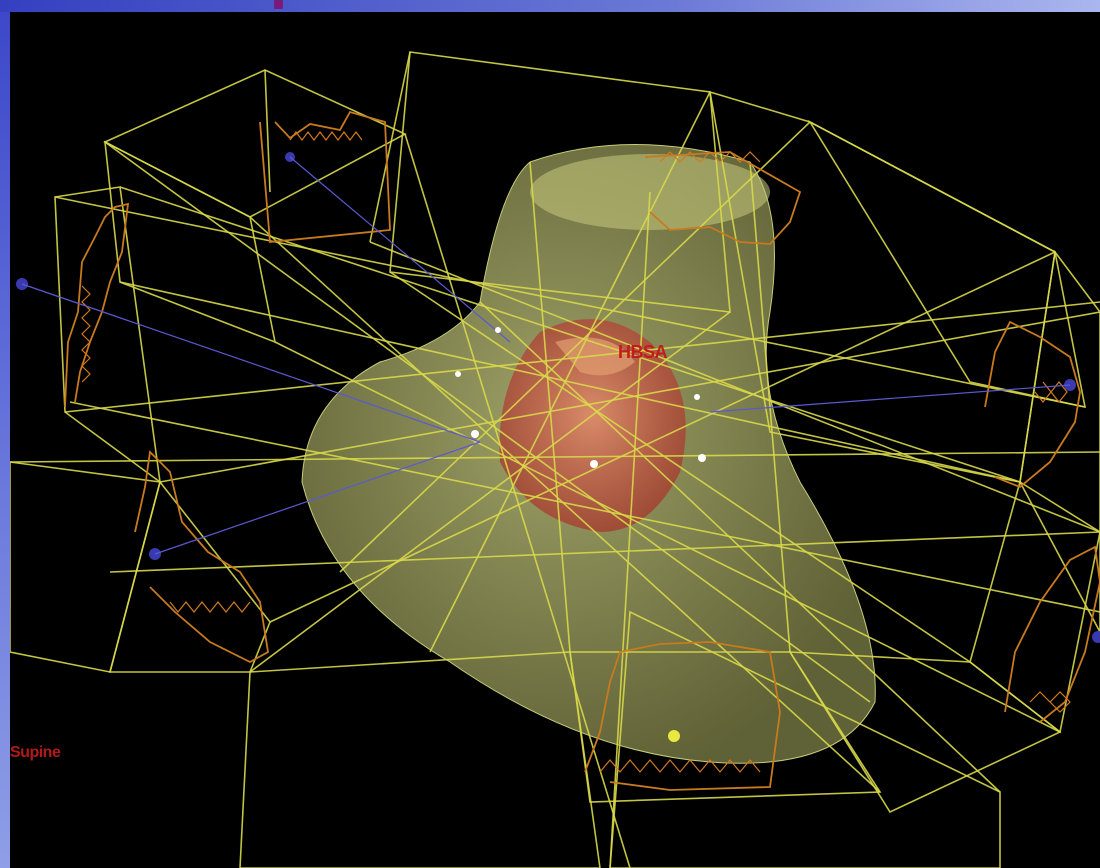  Describe the element at coordinates (278, 4) in the screenshot. I see `frame-marker-icon` at that location.